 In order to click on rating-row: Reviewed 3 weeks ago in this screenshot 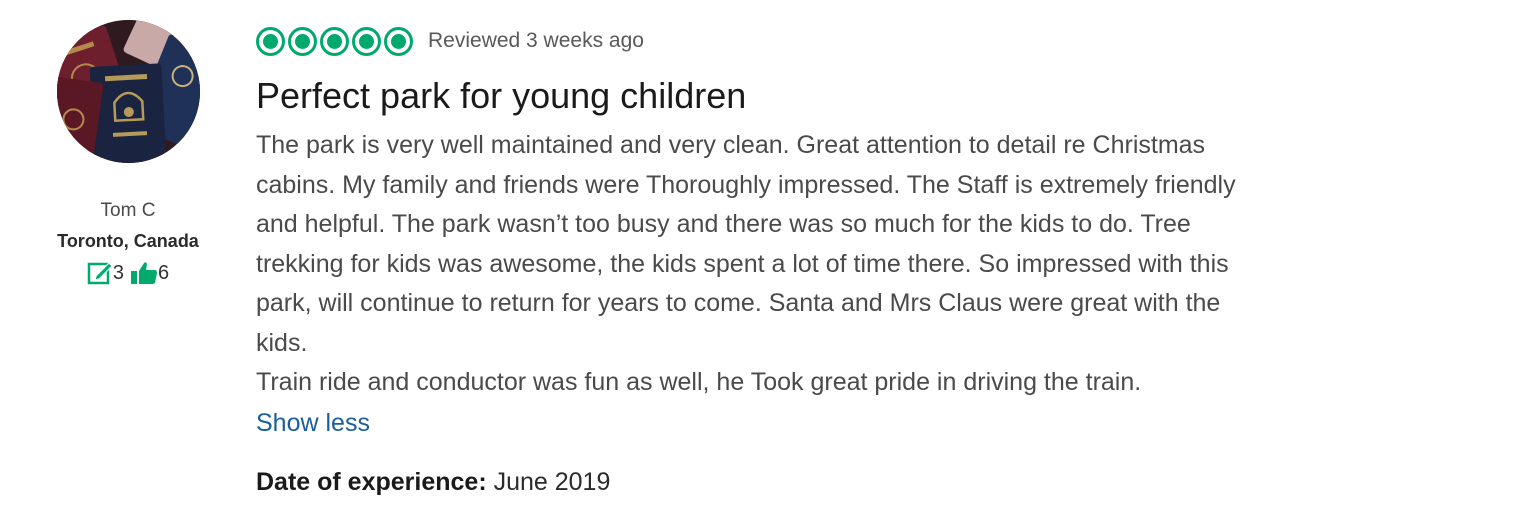, I will do `click(831, 41)`.